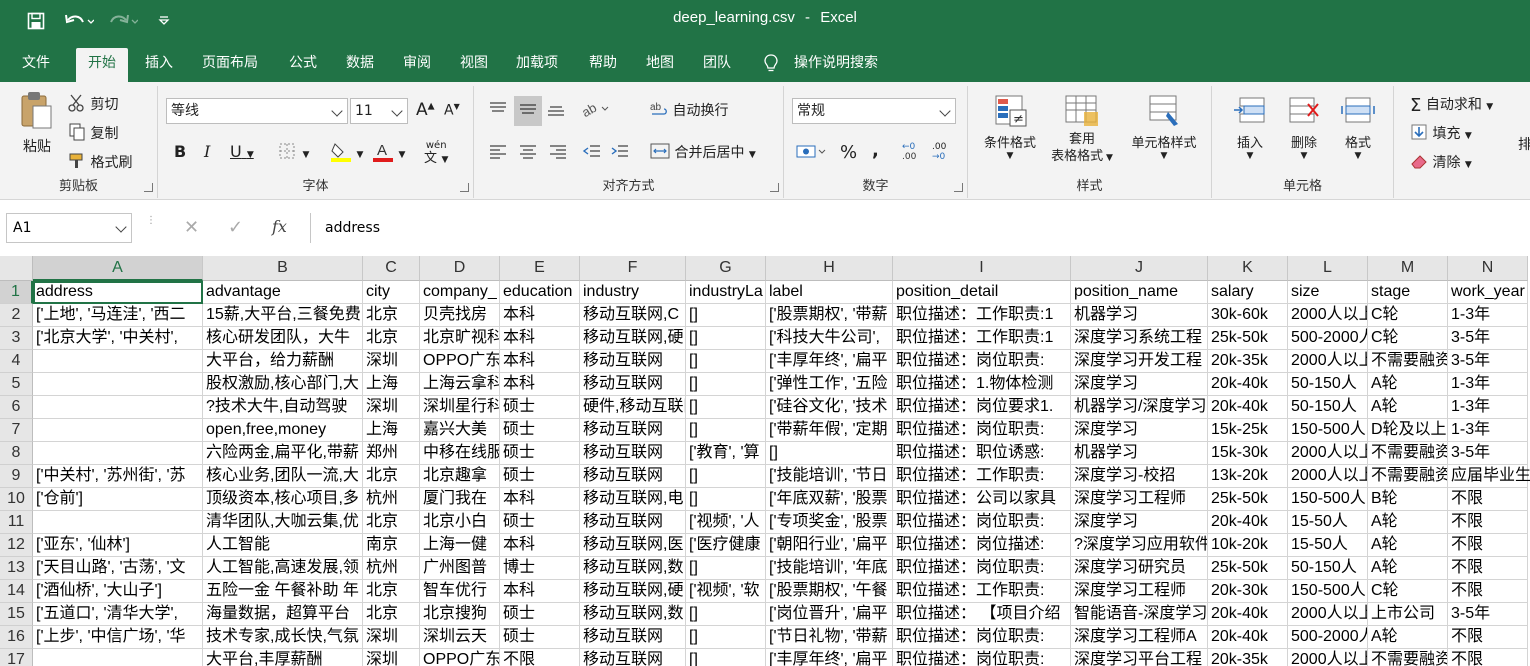 This screenshot has width=1530, height=666. What do you see at coordinates (460, 338) in the screenshot?
I see `cell-D3: 北京旷视科` at bounding box center [460, 338].